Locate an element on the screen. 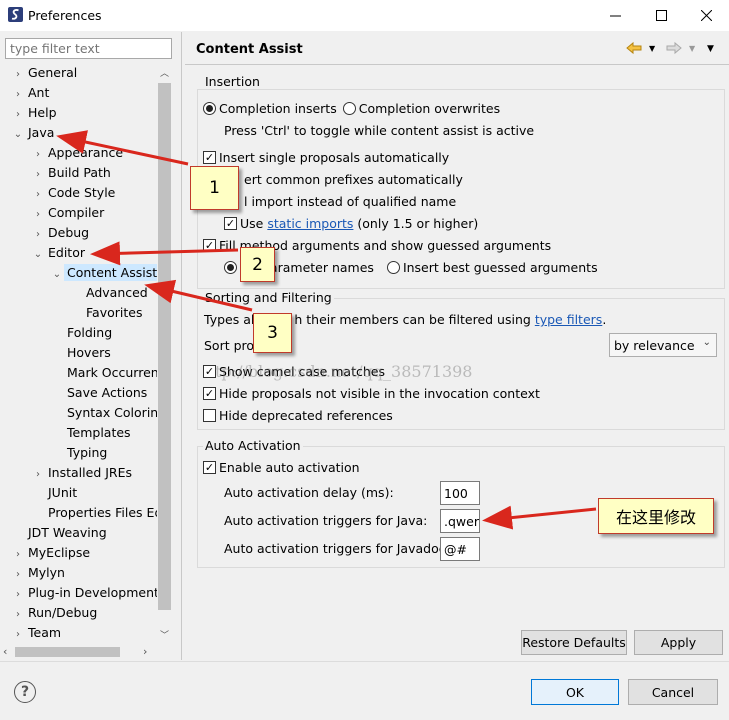 Image resolution: width=729 pixels, height=720 pixels. back-arrow-icon is located at coordinates (634, 49).